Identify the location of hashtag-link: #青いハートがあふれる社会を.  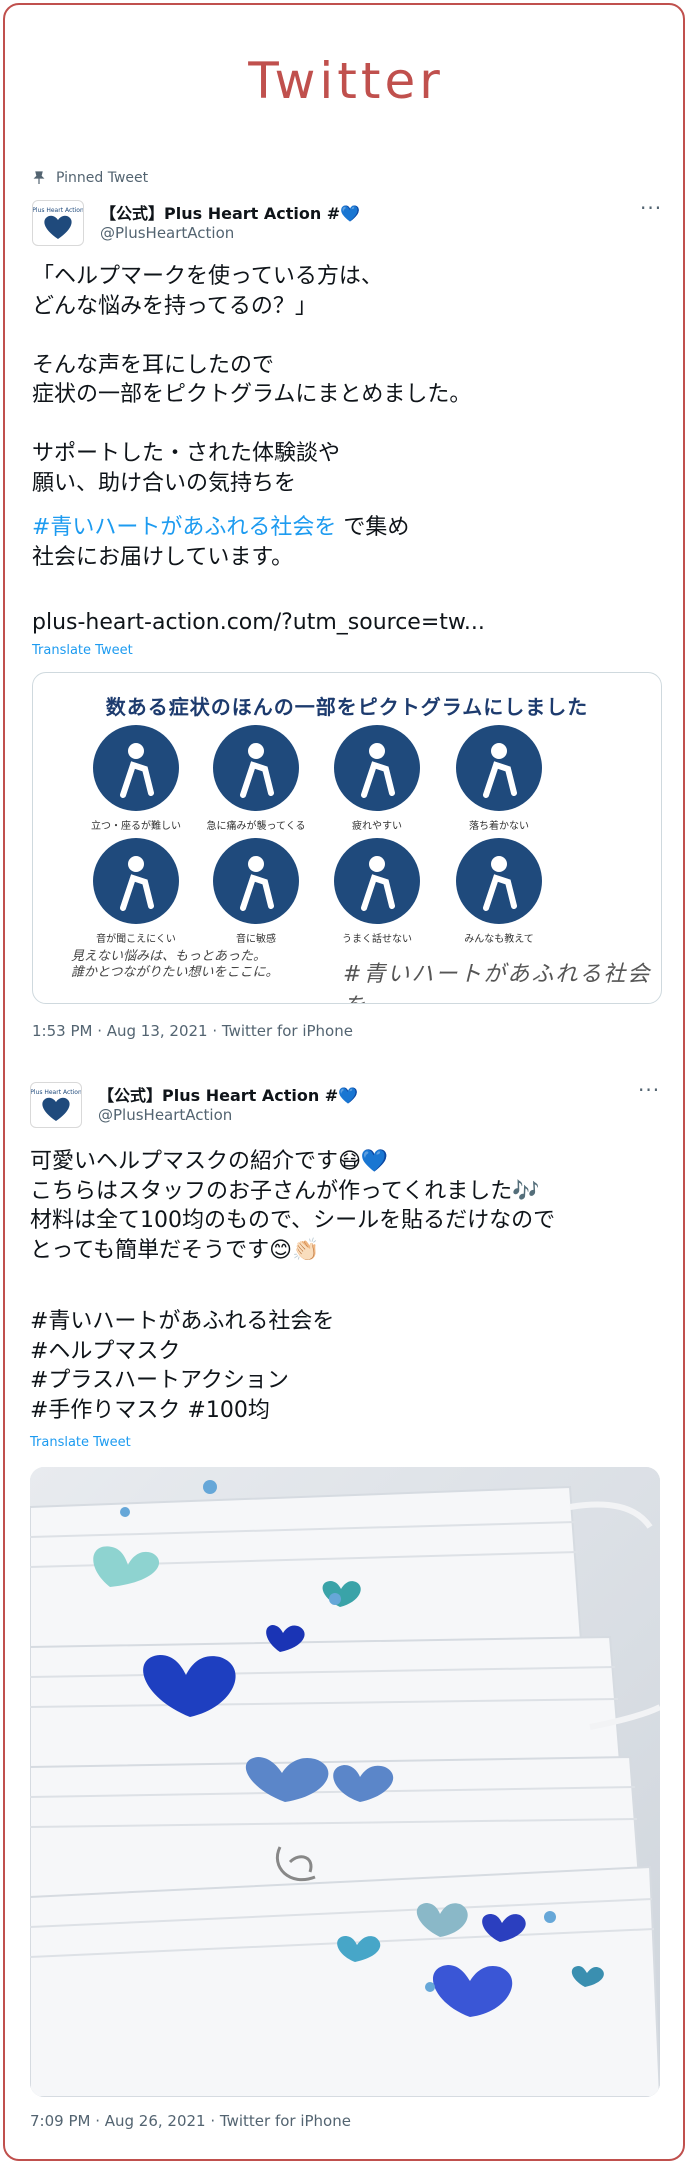
(184, 527).